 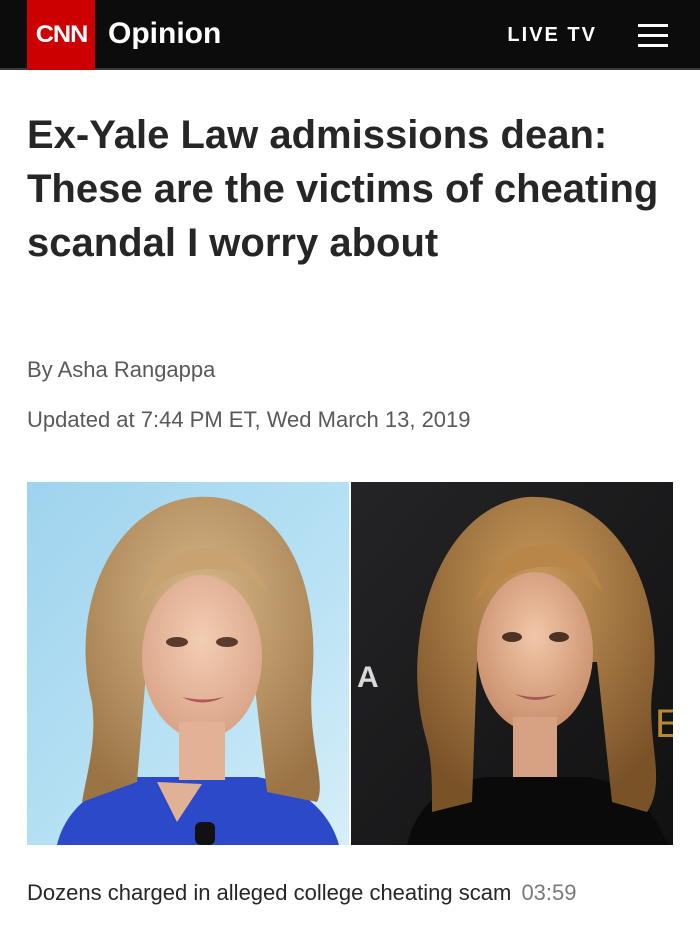 What do you see at coordinates (664, 724) in the screenshot?
I see `svg-text: E` at bounding box center [664, 724].